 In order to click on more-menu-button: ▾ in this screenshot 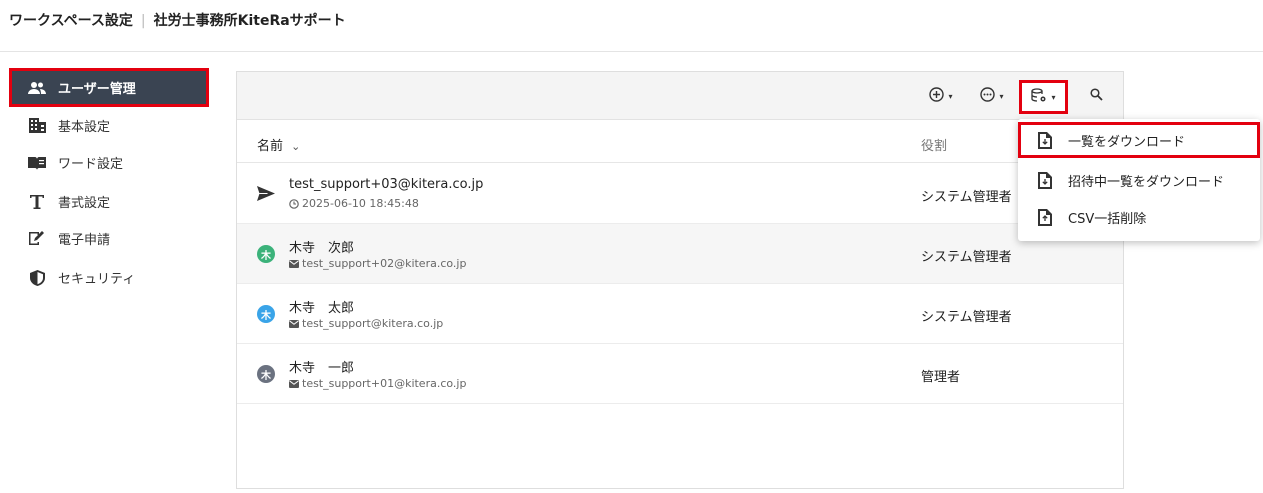, I will do `click(992, 96)`.